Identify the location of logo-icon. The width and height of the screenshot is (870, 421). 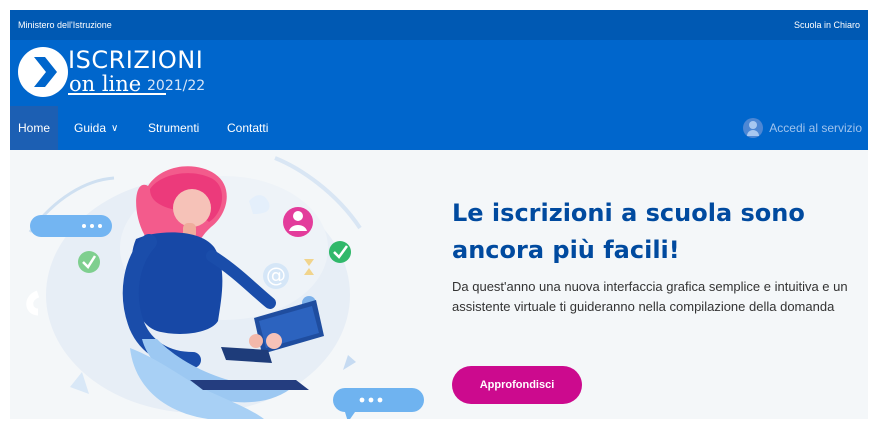
(43, 72).